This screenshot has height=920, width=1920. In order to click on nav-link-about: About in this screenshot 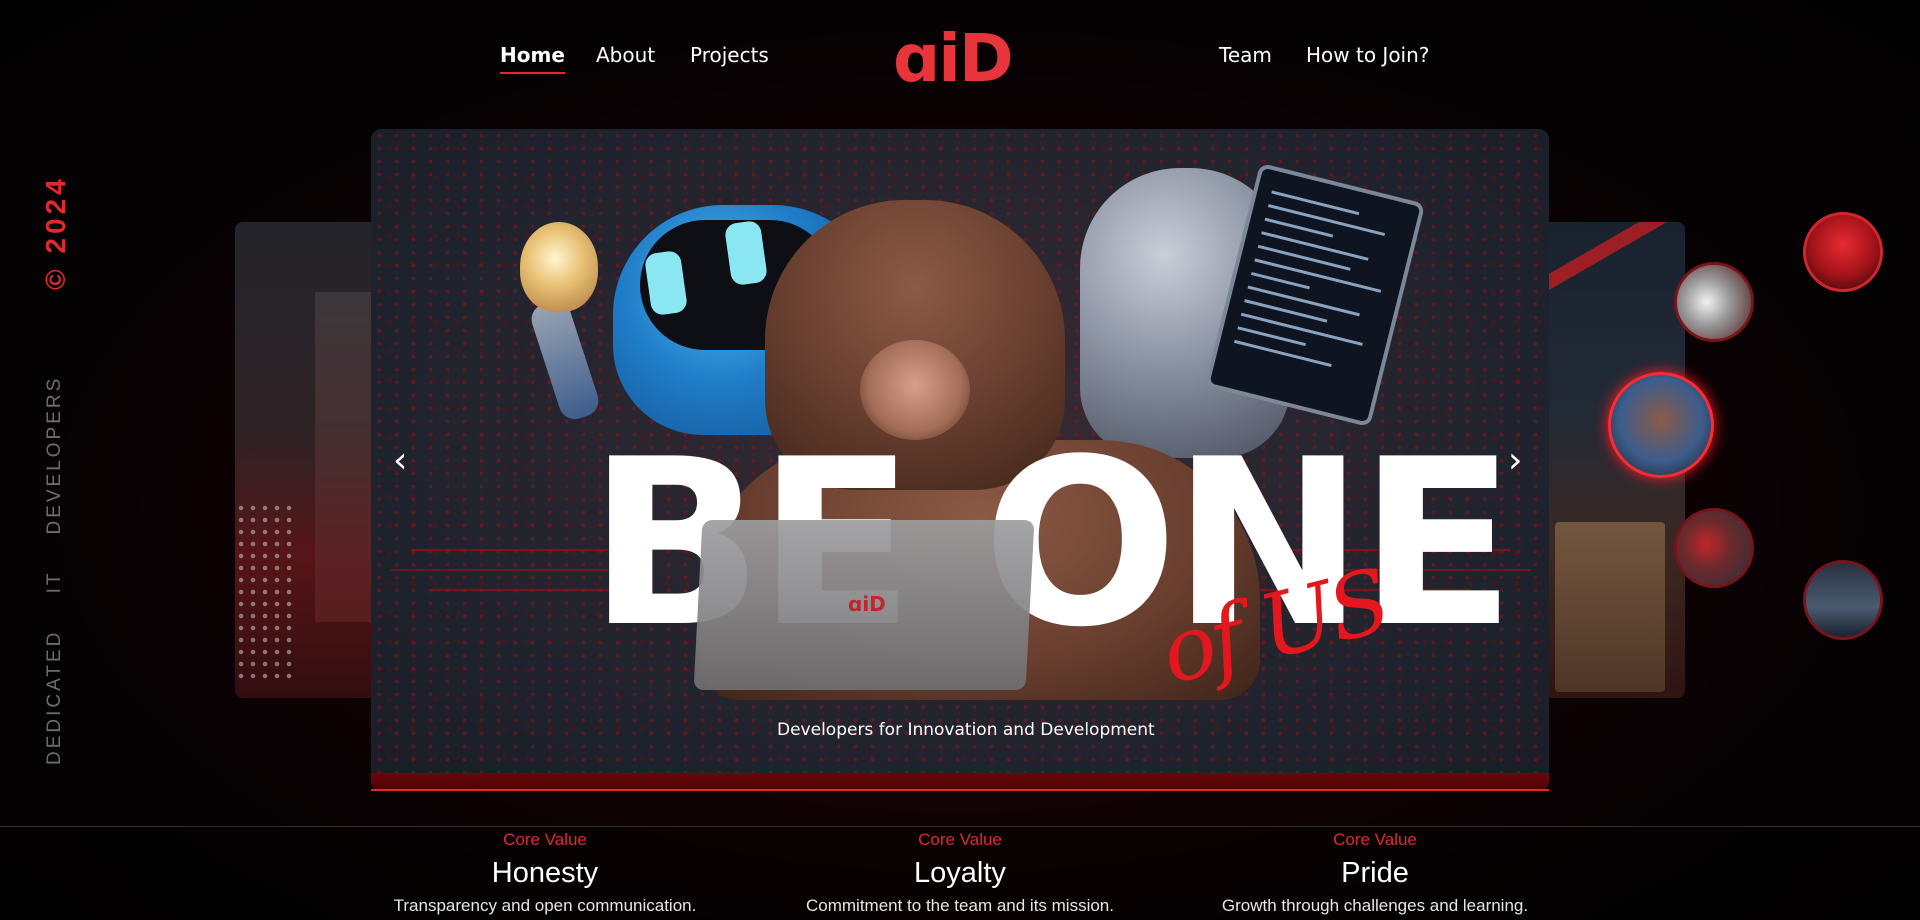, I will do `click(625, 55)`.